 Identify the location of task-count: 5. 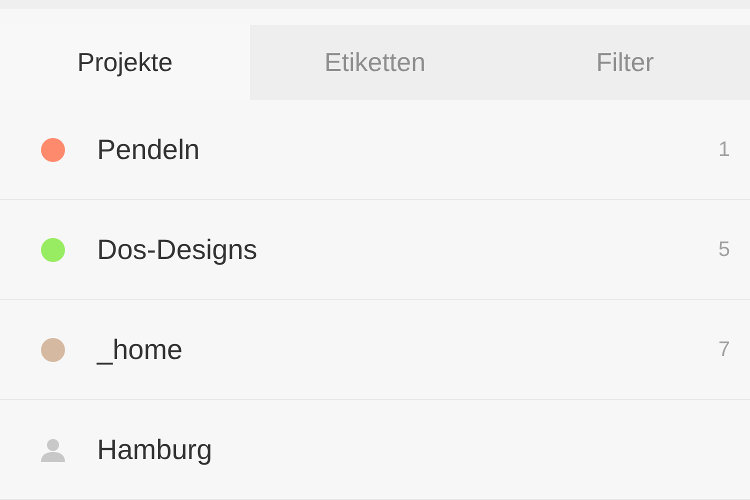
(724, 249).